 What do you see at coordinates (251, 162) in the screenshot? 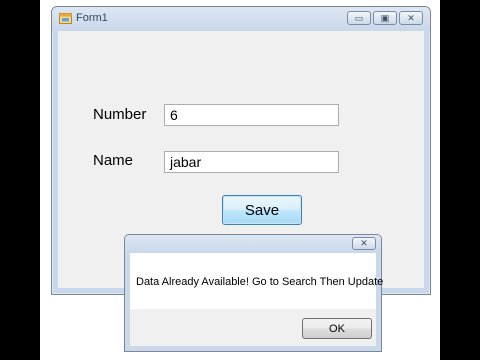
I see `name-field: jabar` at bounding box center [251, 162].